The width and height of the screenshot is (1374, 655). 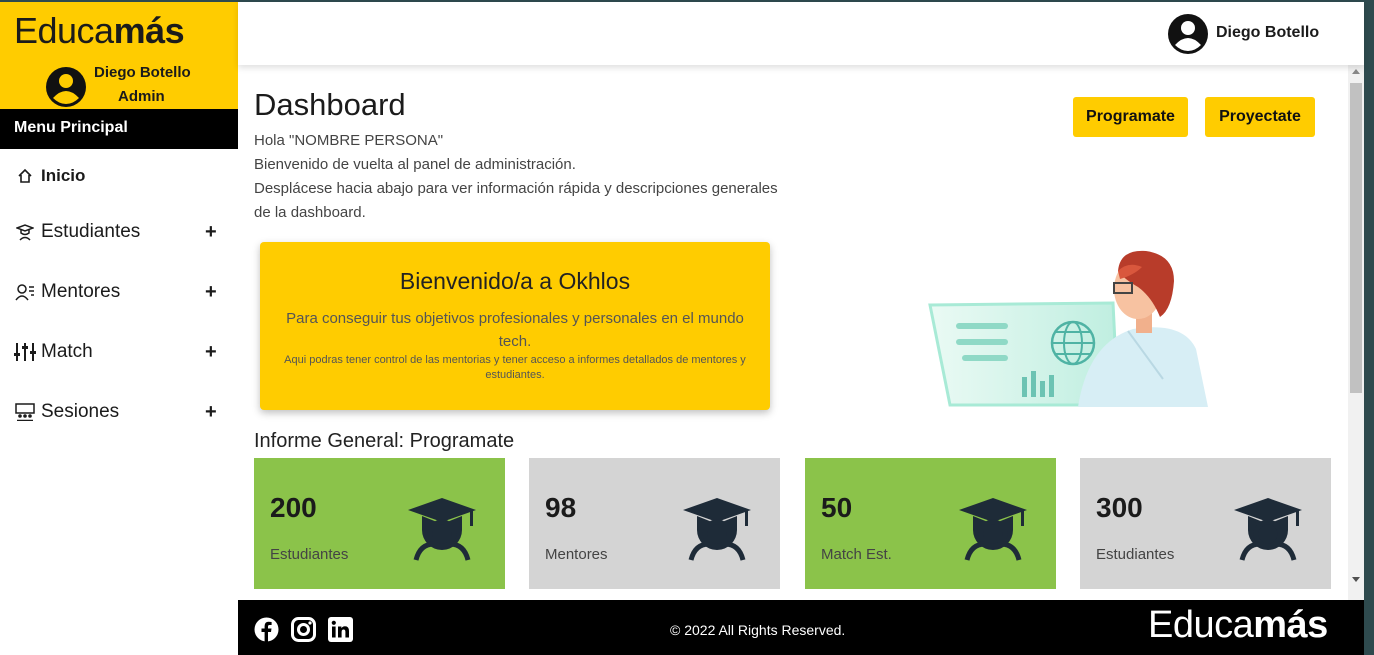 What do you see at coordinates (25, 232) in the screenshot?
I see `student-icon` at bounding box center [25, 232].